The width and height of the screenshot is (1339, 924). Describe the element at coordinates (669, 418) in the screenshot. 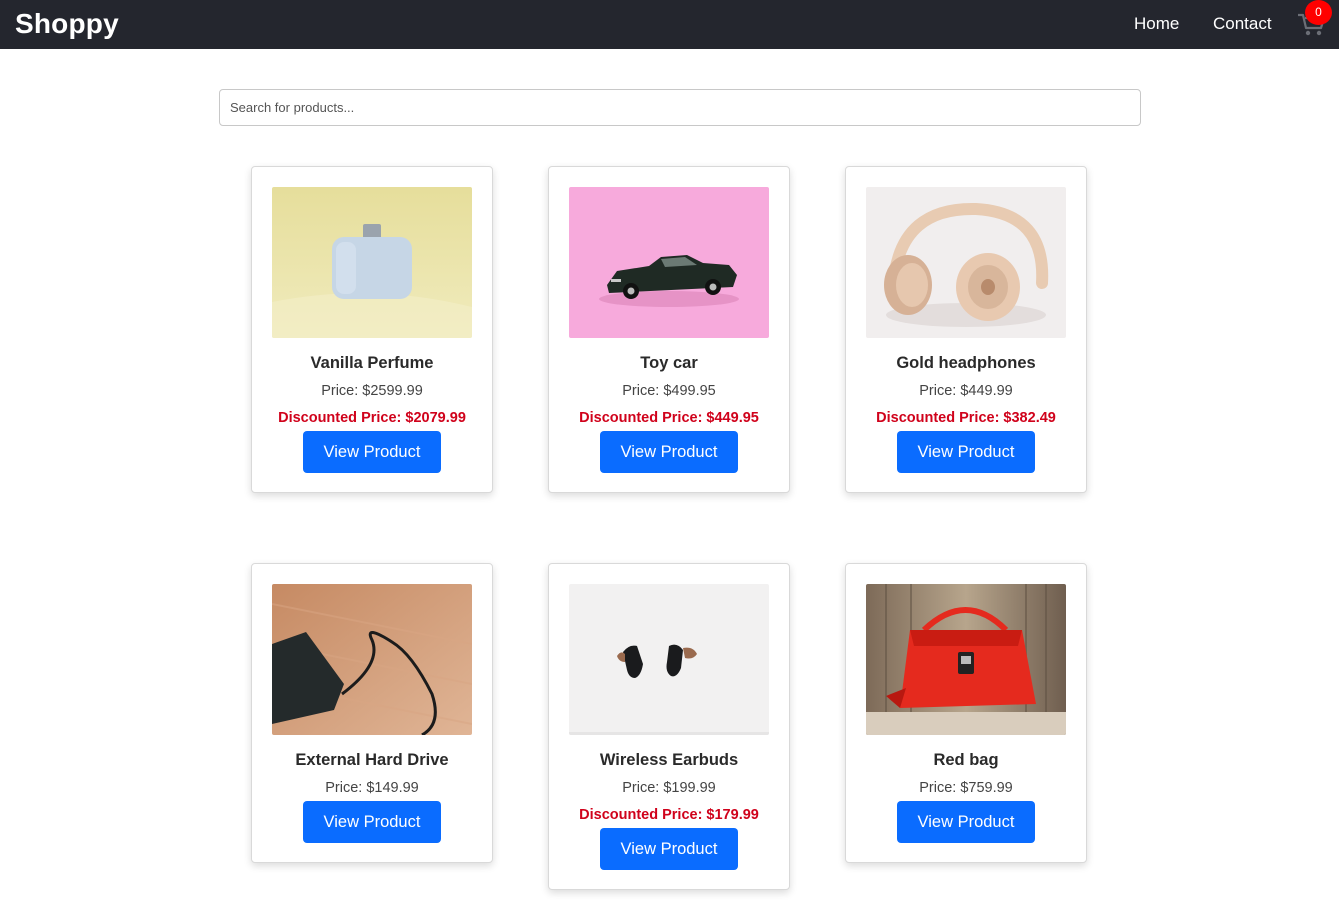

I see `product-discounted-price: Discounted Price: $449.95` at that location.